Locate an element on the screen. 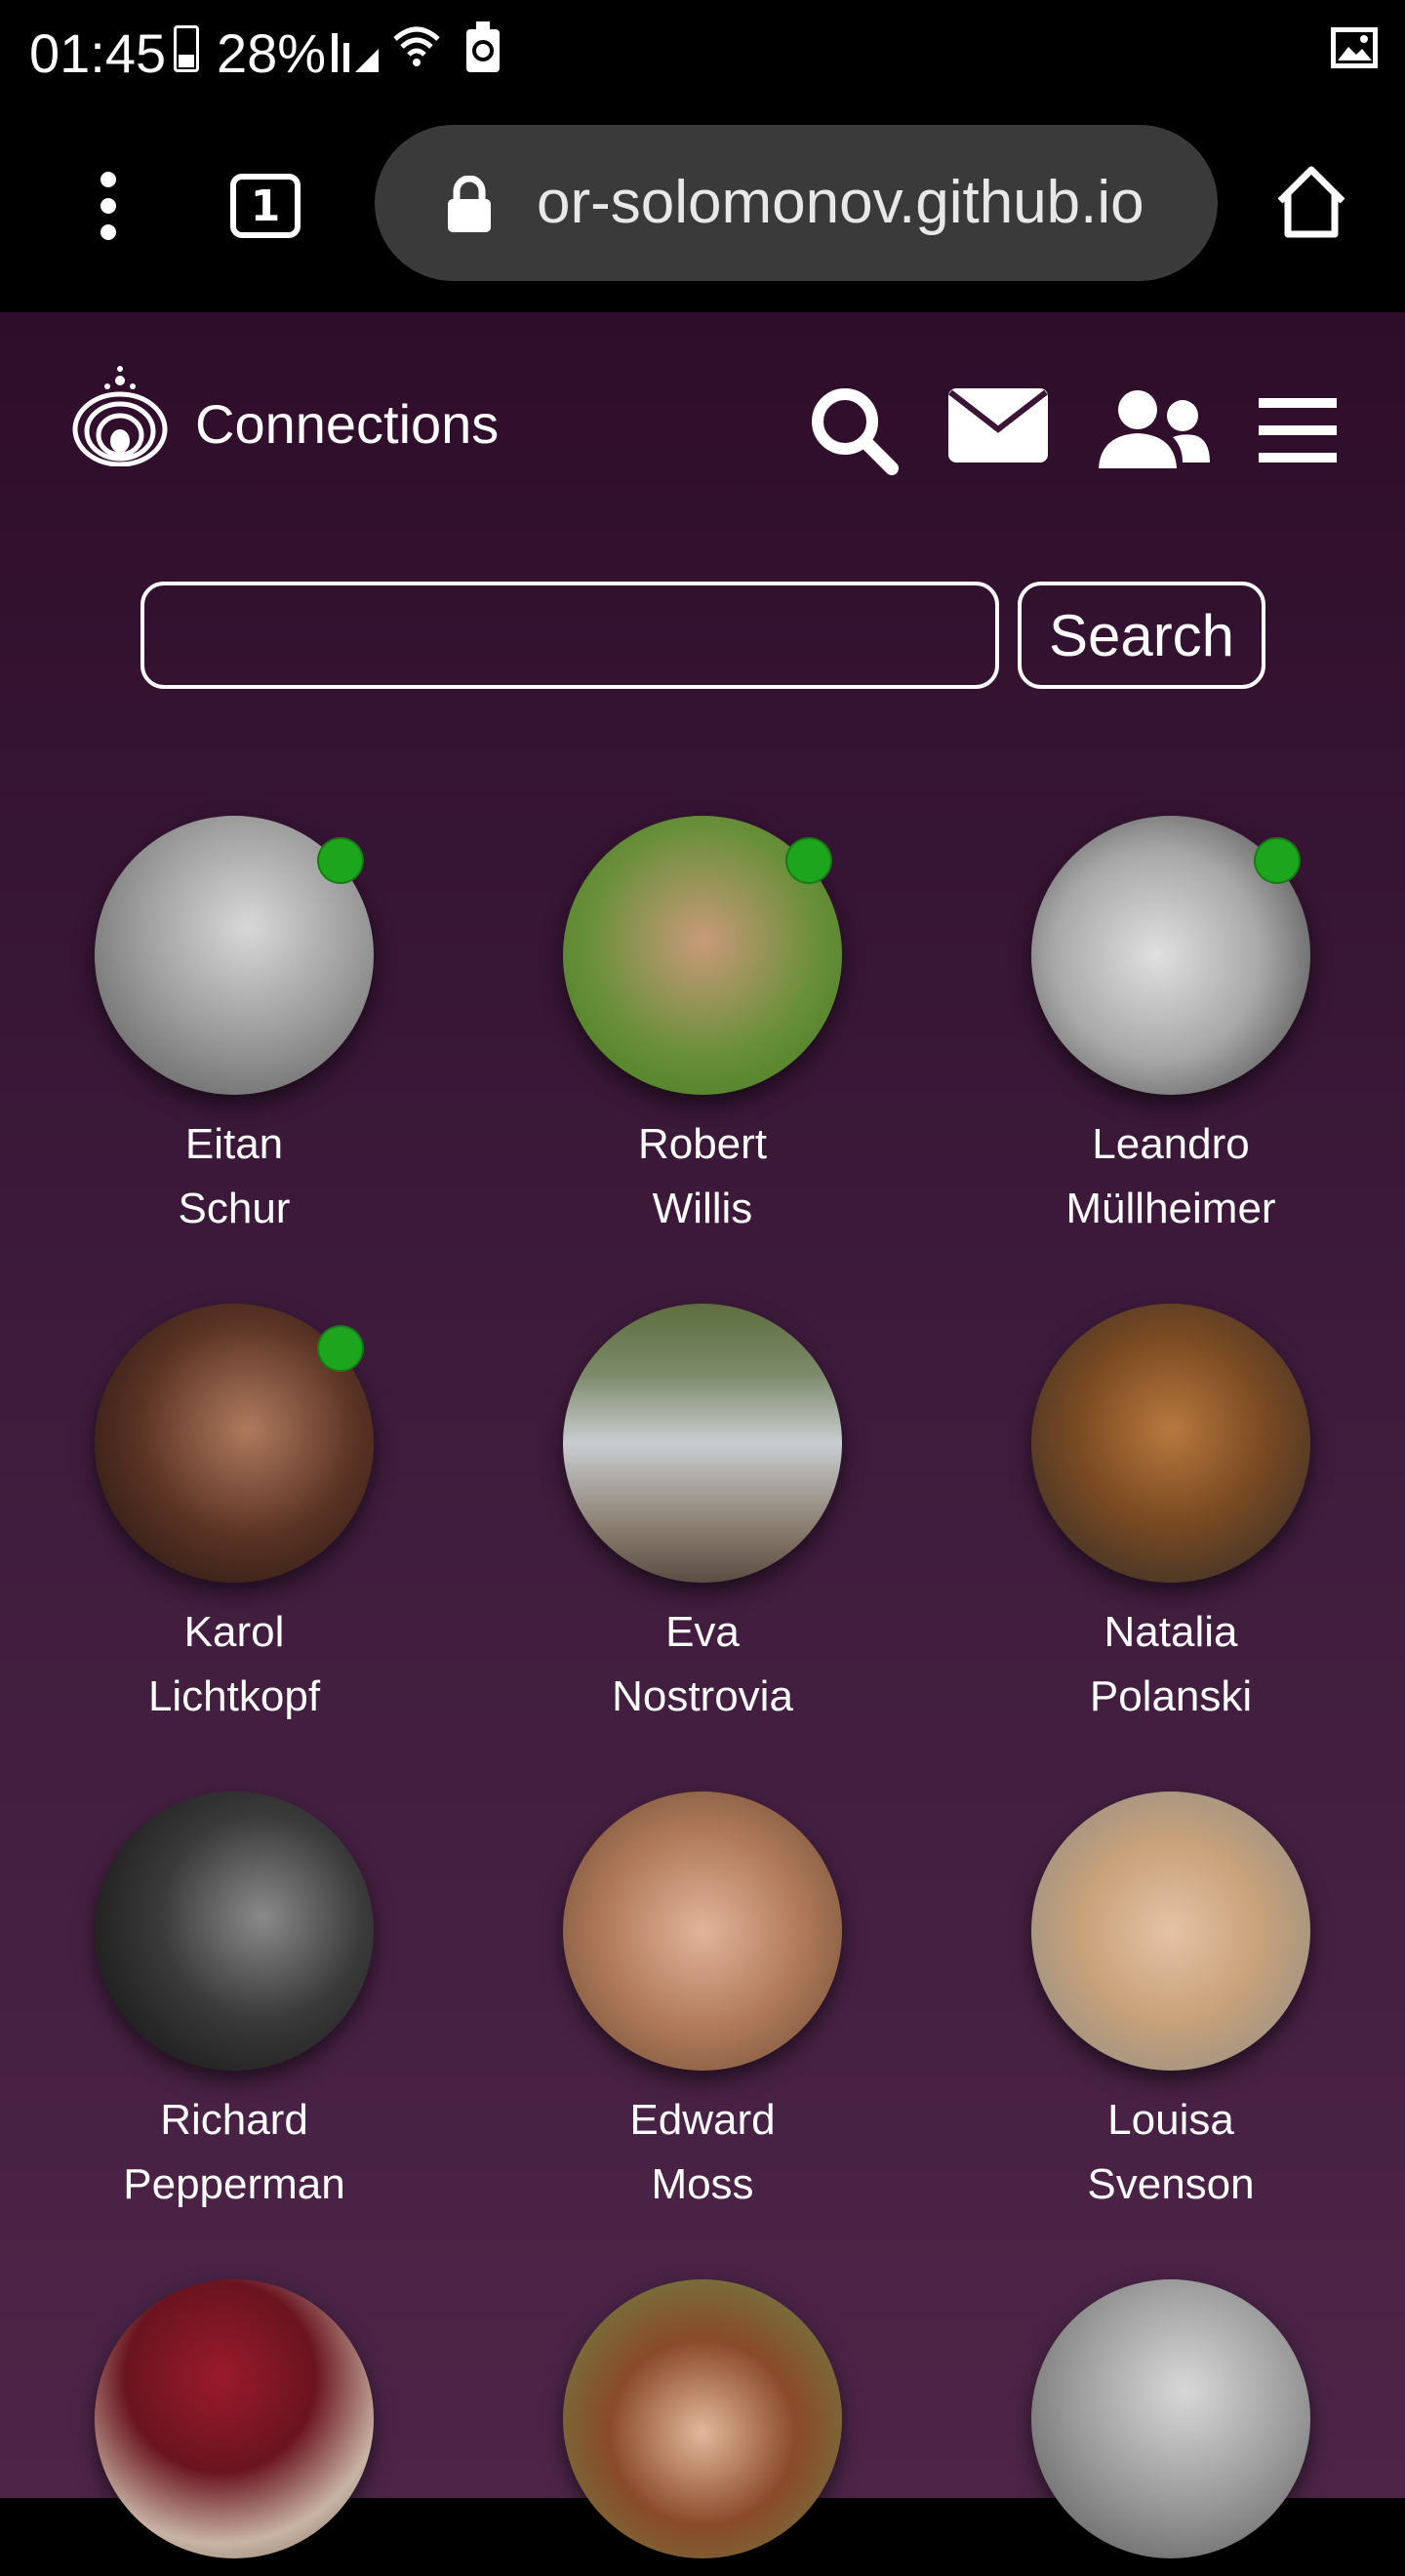 Image resolution: width=1405 pixels, height=2576 pixels. battery-icon is located at coordinates (186, 48).